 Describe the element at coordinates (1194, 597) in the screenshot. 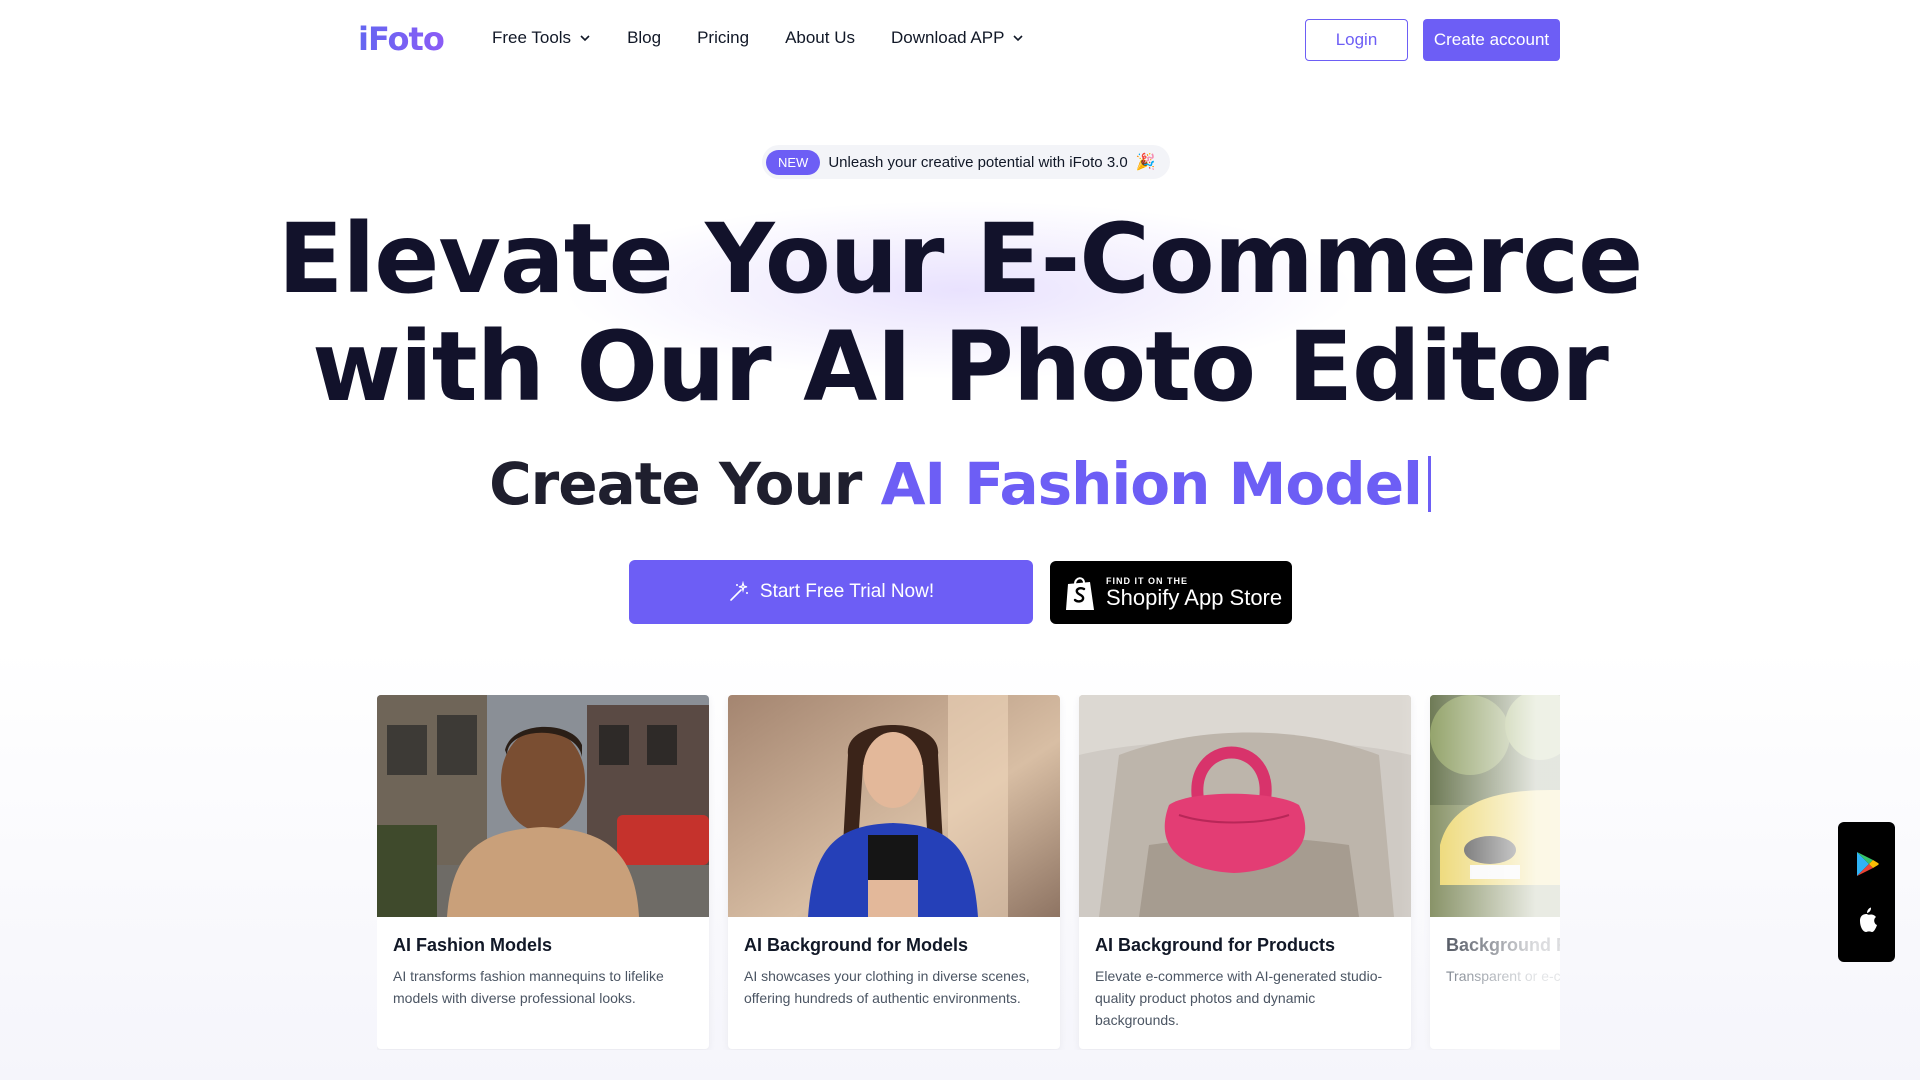

I see `shopify-big-text: Shopify App Store` at that location.